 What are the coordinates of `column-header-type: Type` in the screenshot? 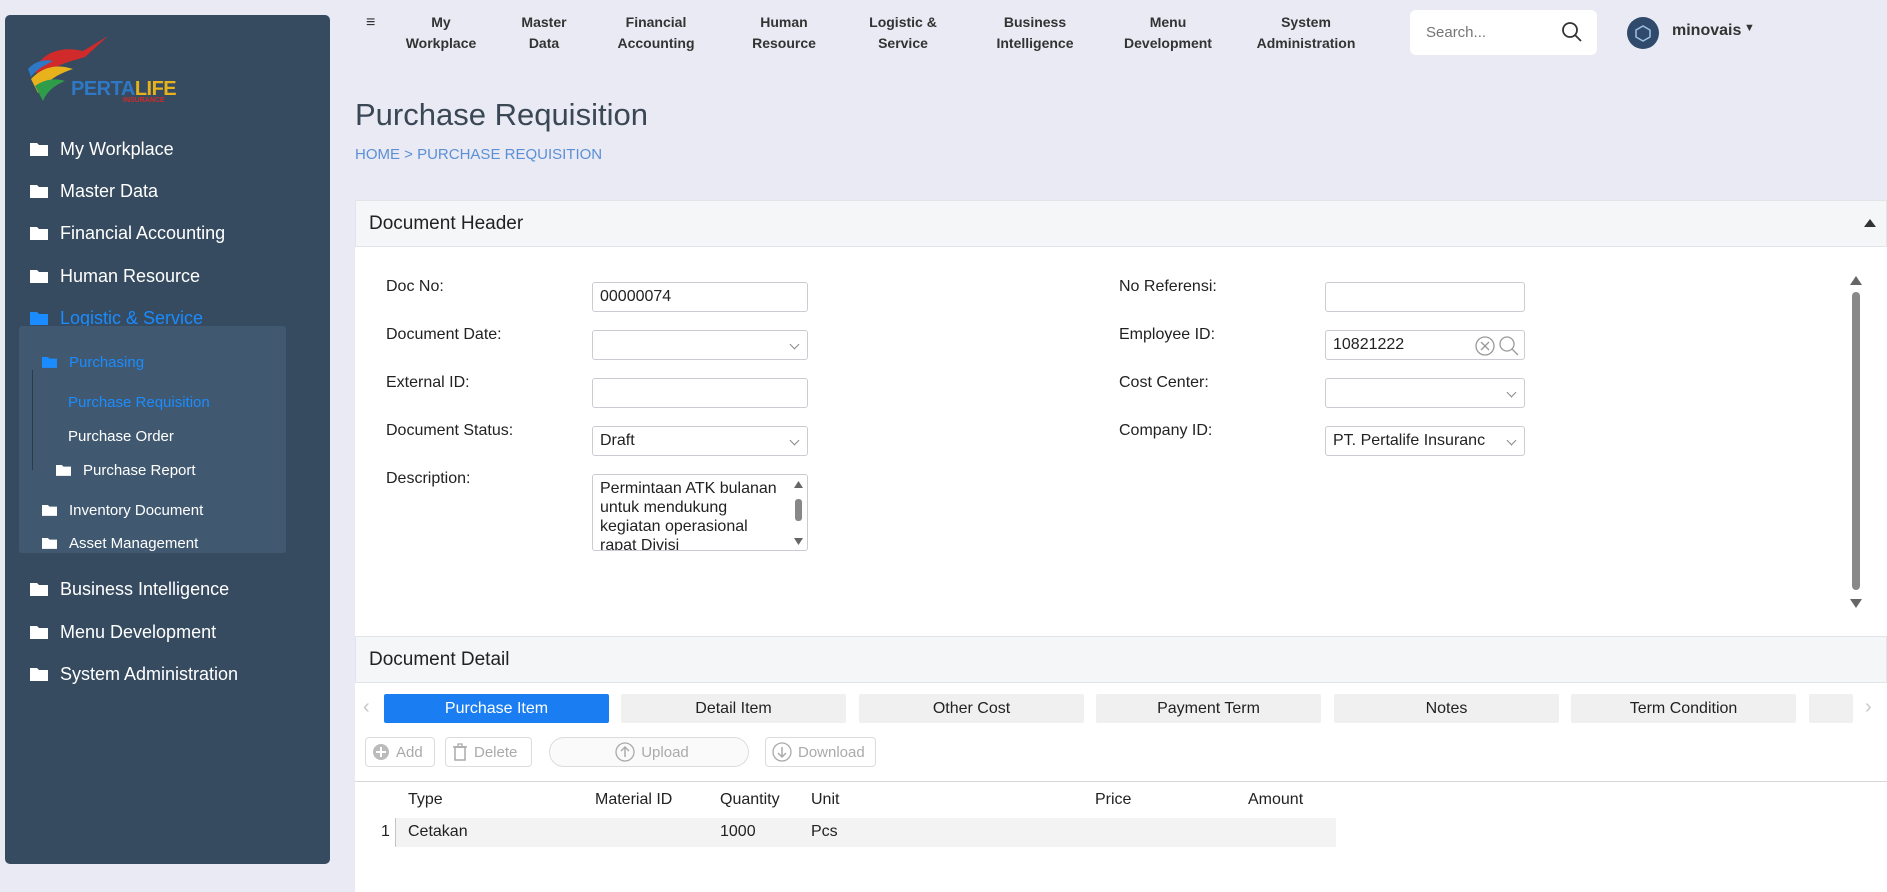 It's located at (425, 800).